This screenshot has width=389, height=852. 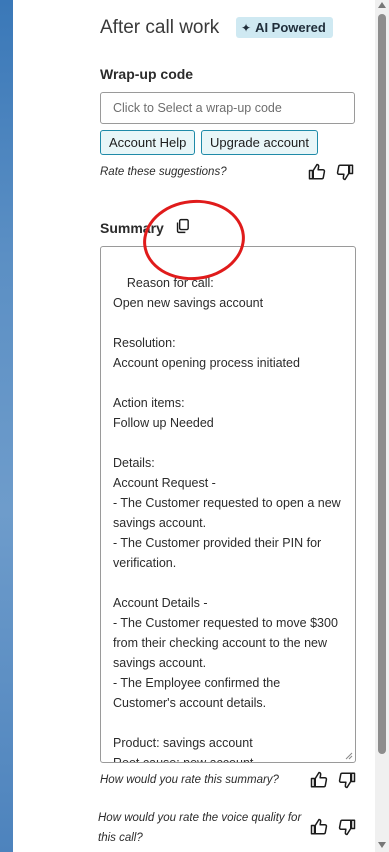 I want to click on summary-label: Summary, so click(x=132, y=228).